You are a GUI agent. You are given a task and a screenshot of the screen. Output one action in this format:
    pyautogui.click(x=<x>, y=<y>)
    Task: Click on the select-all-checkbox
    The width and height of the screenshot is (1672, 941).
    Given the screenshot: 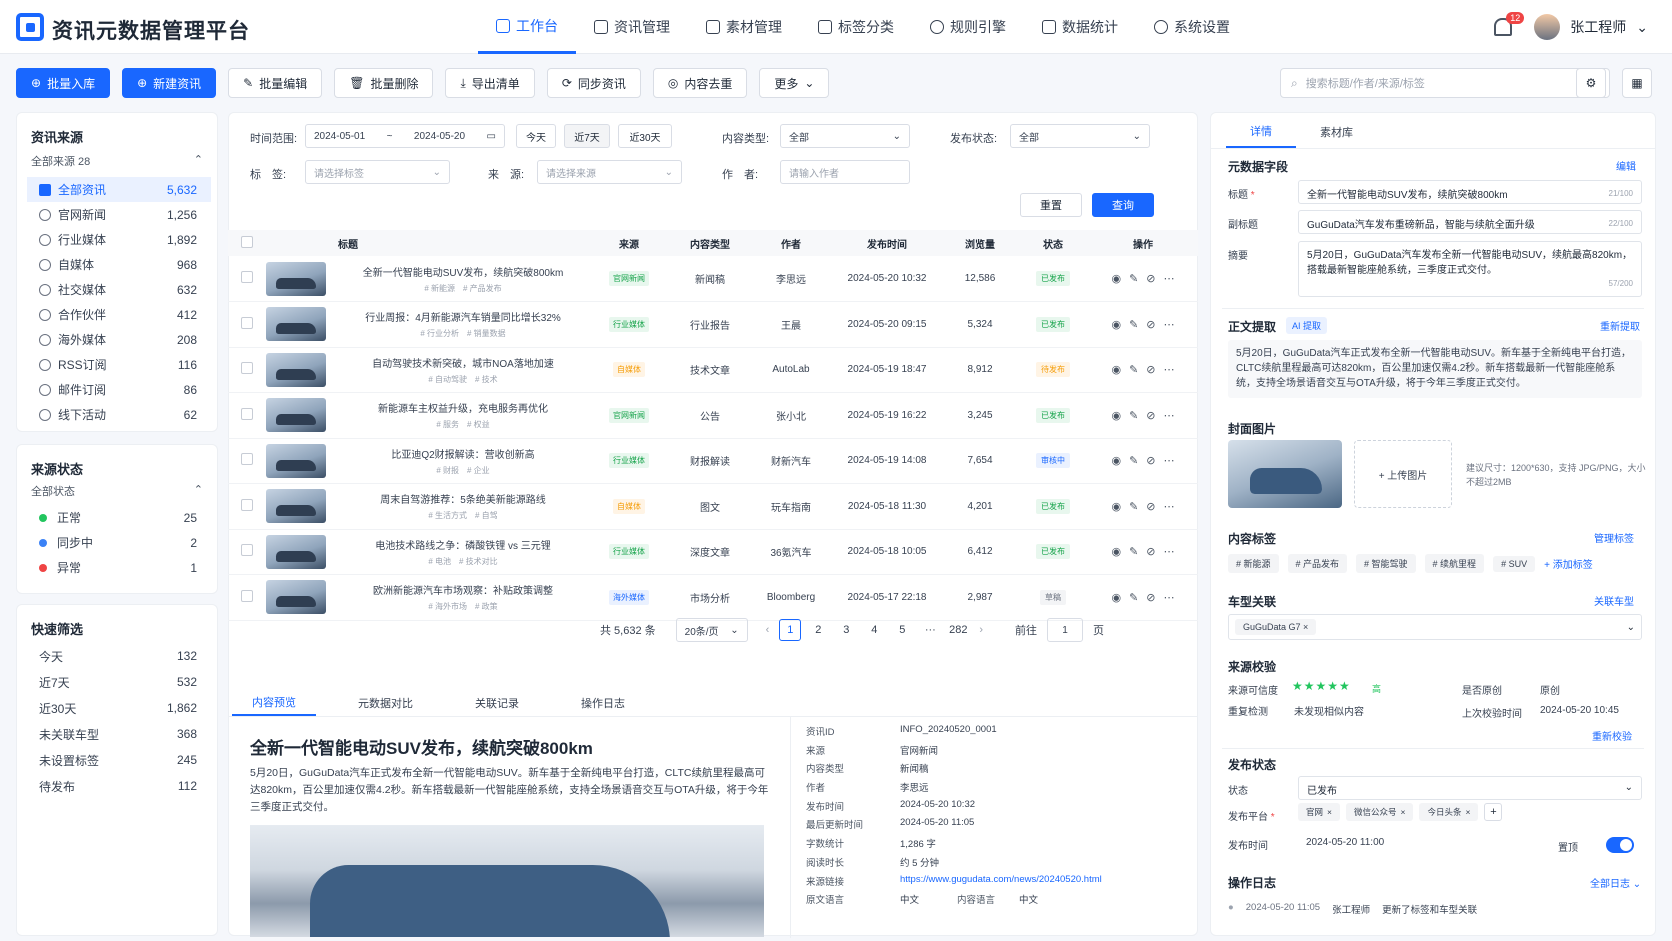 What is the action you would take?
    pyautogui.click(x=247, y=241)
    